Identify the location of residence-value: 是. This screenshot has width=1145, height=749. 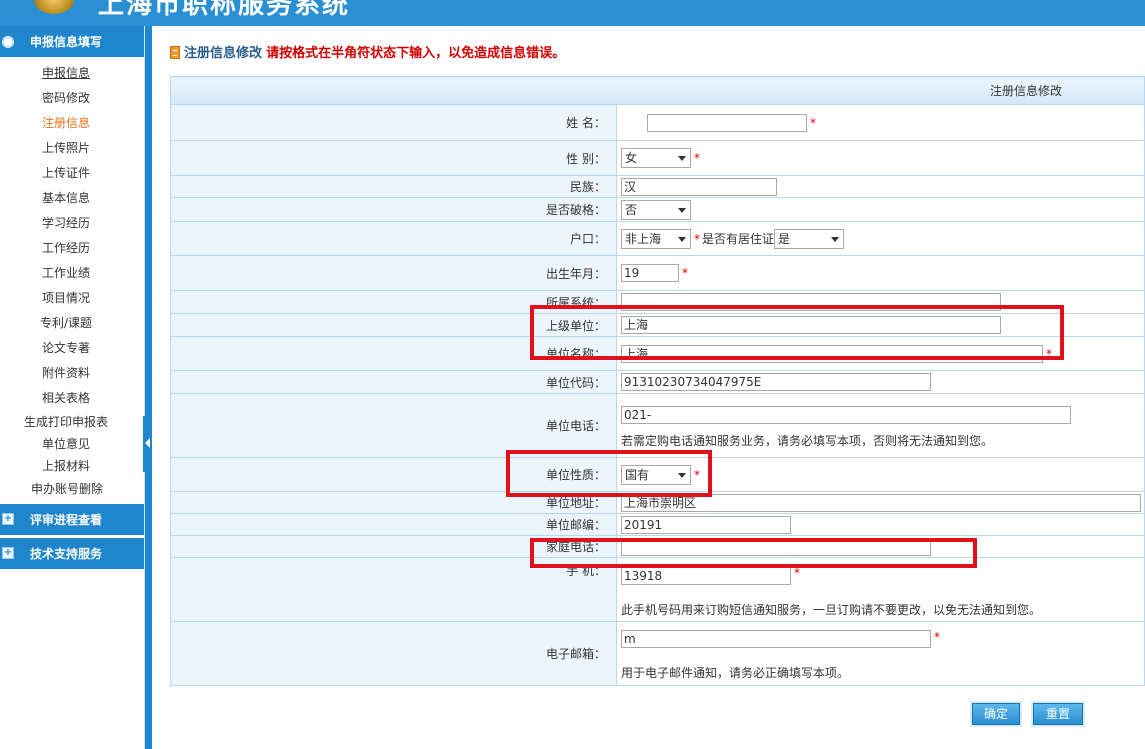
(784, 238).